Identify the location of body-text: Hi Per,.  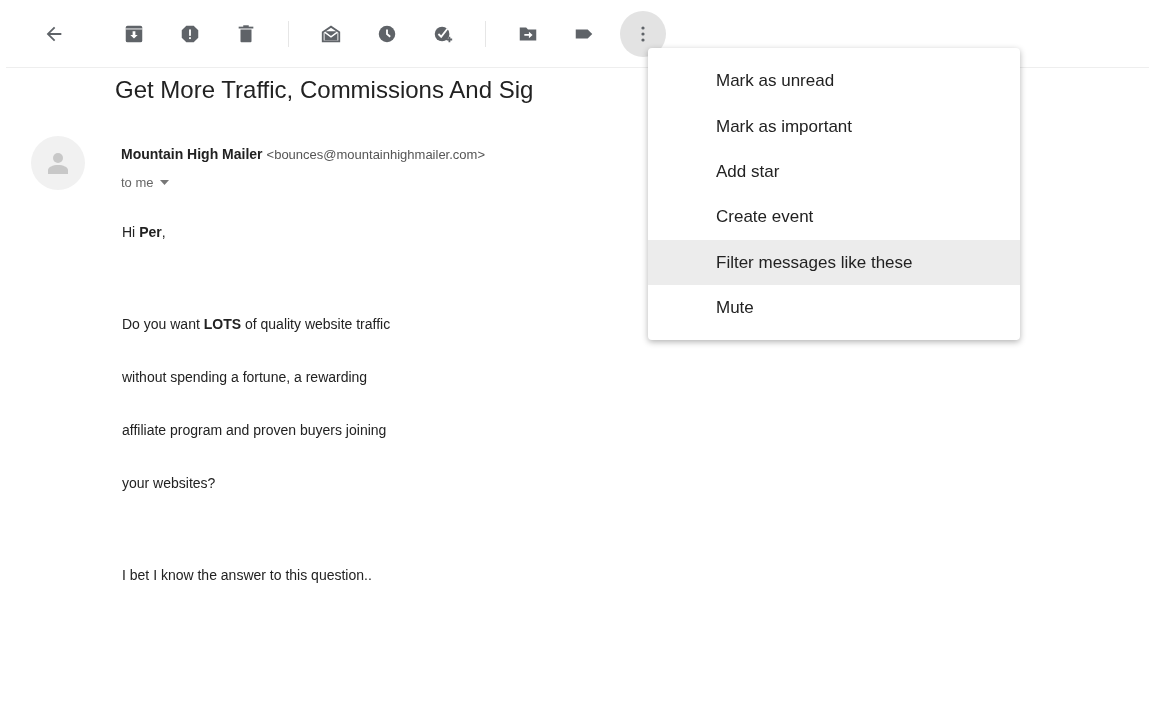
(144, 232).